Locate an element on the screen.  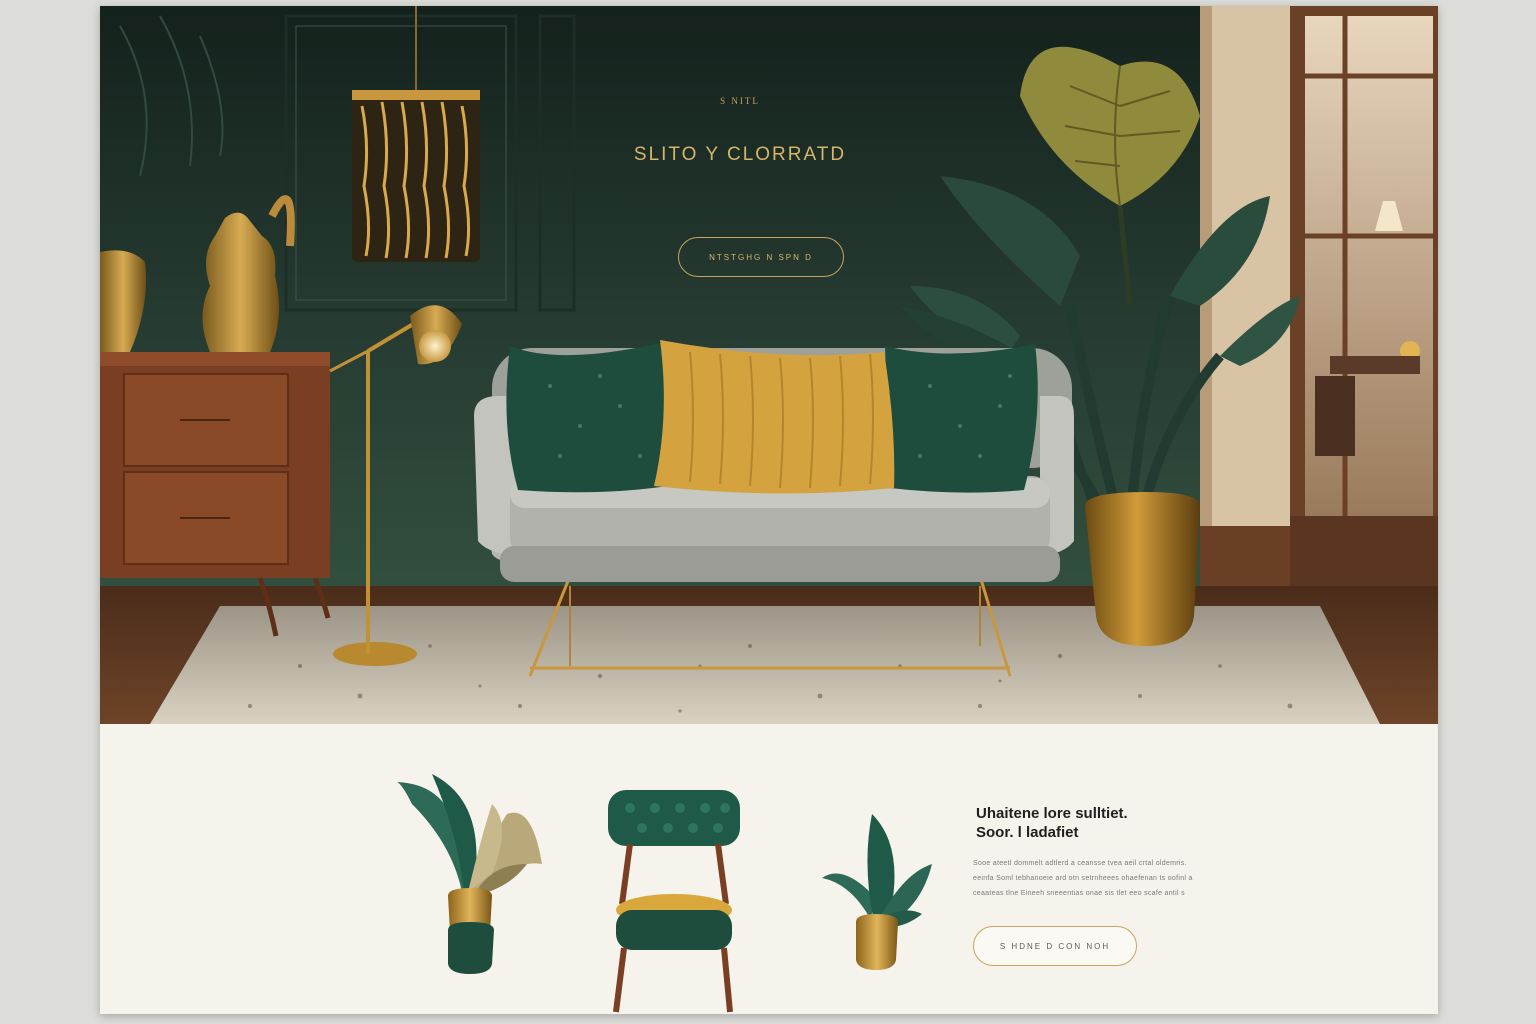
product-potted-plant-small is located at coordinates (877, 893).